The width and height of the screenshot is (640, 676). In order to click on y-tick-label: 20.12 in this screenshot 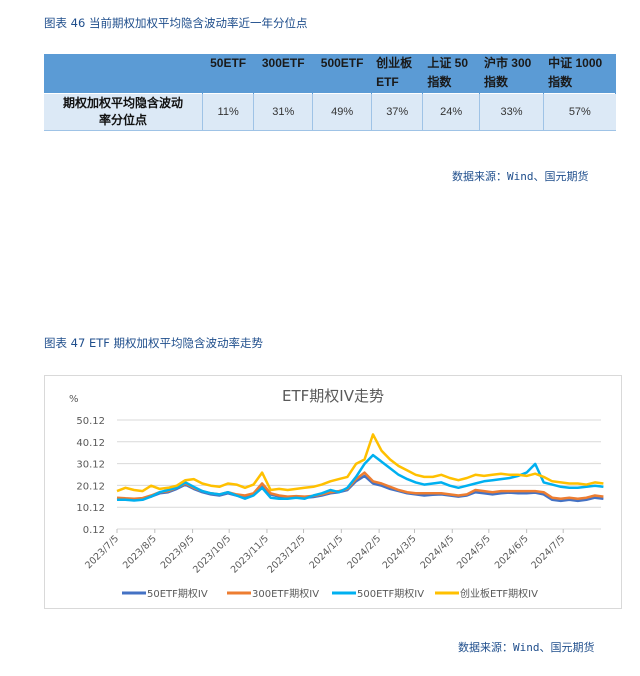, I will do `click(90, 486)`.